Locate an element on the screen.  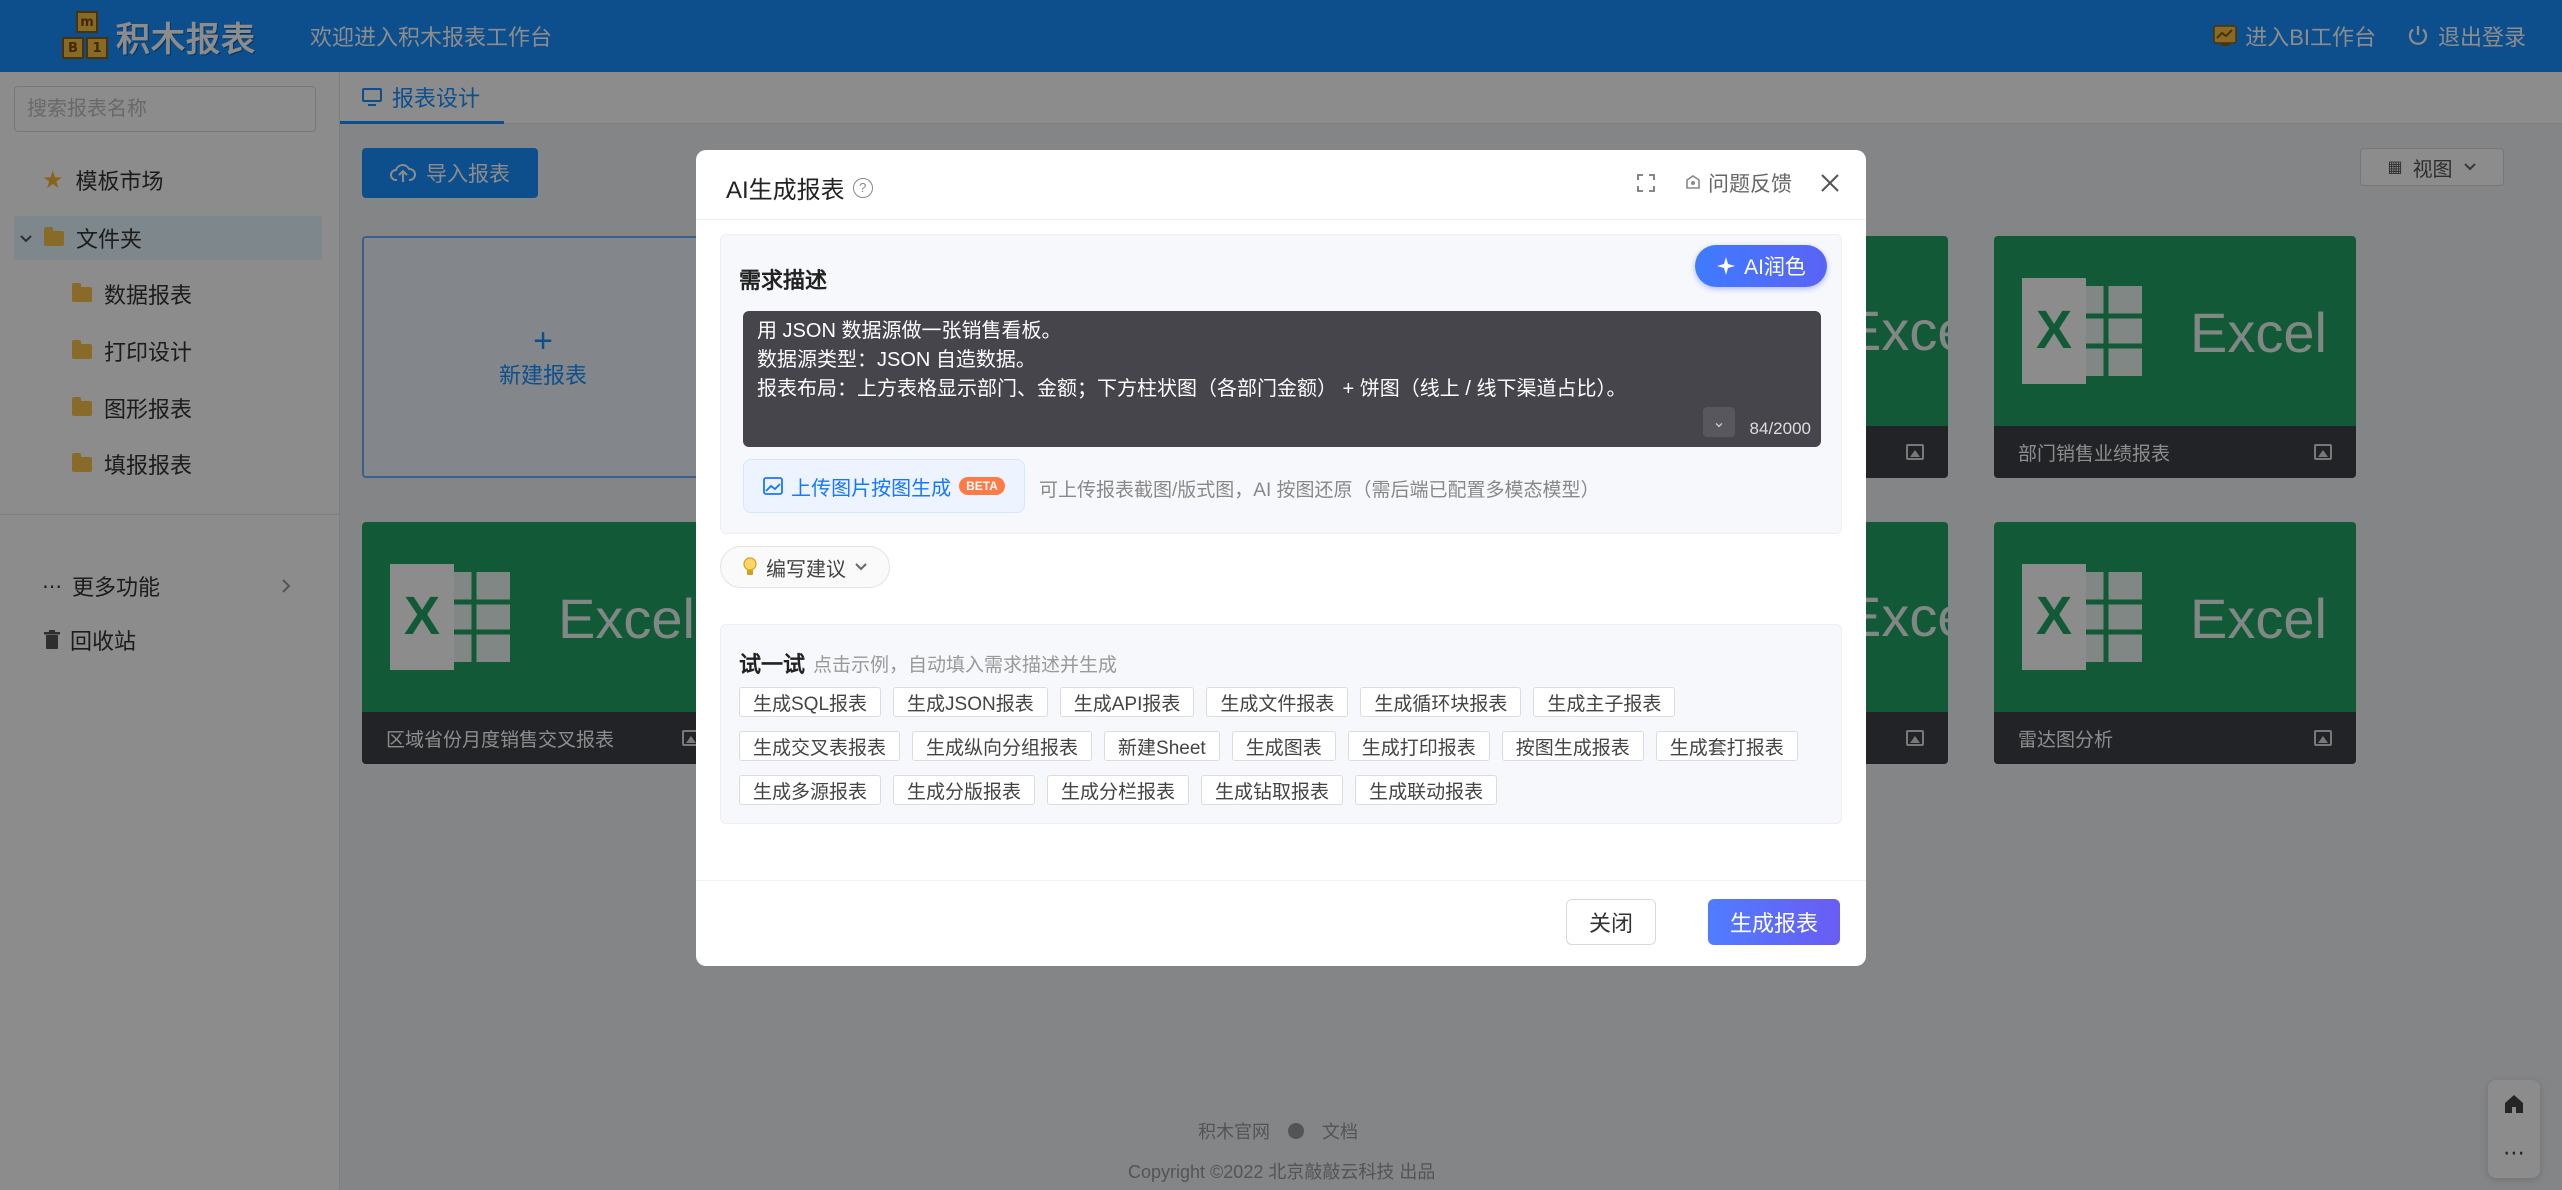
example-chip: 新建Sheet is located at coordinates (1162, 746).